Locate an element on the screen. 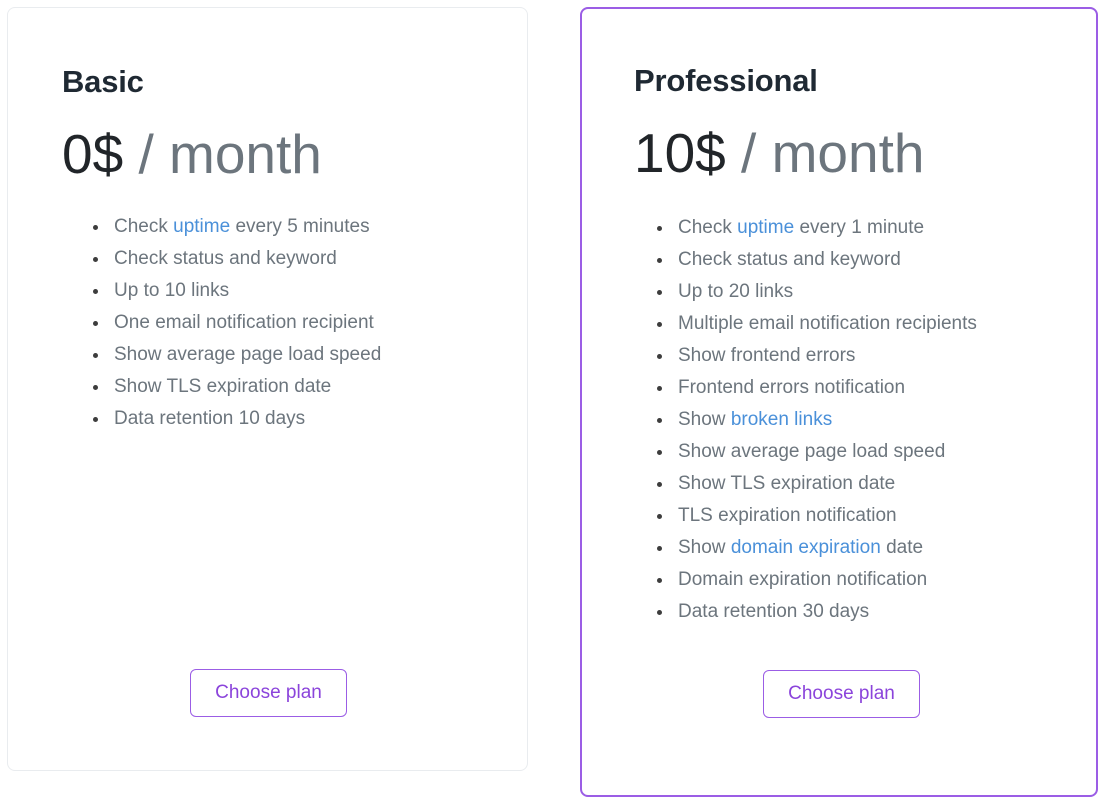 This screenshot has height=797, width=1108. plan-feature-item: Data retention 30 days is located at coordinates (860, 612).